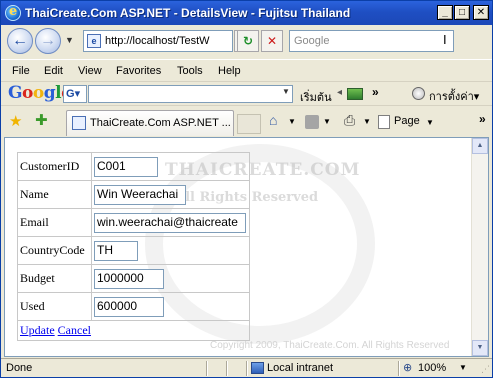 This screenshot has height=378, width=493. Describe the element at coordinates (480, 348) in the screenshot. I see `scroll-down-icon: ▼` at that location.